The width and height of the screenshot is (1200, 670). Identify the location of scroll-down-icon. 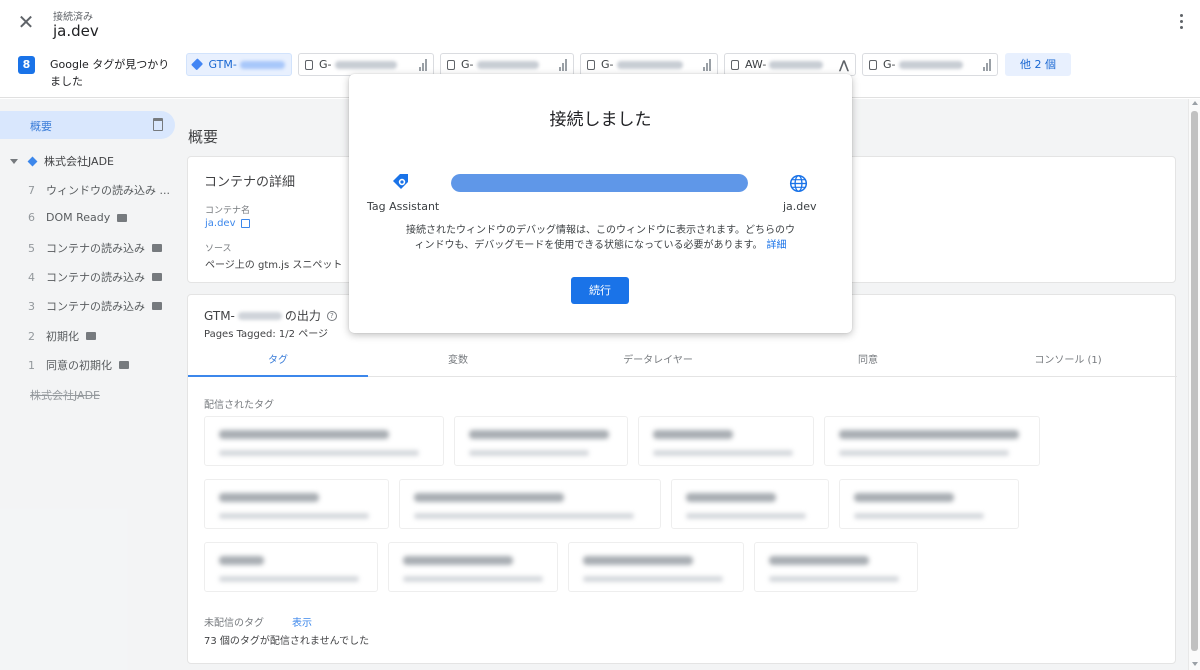
(1195, 664).